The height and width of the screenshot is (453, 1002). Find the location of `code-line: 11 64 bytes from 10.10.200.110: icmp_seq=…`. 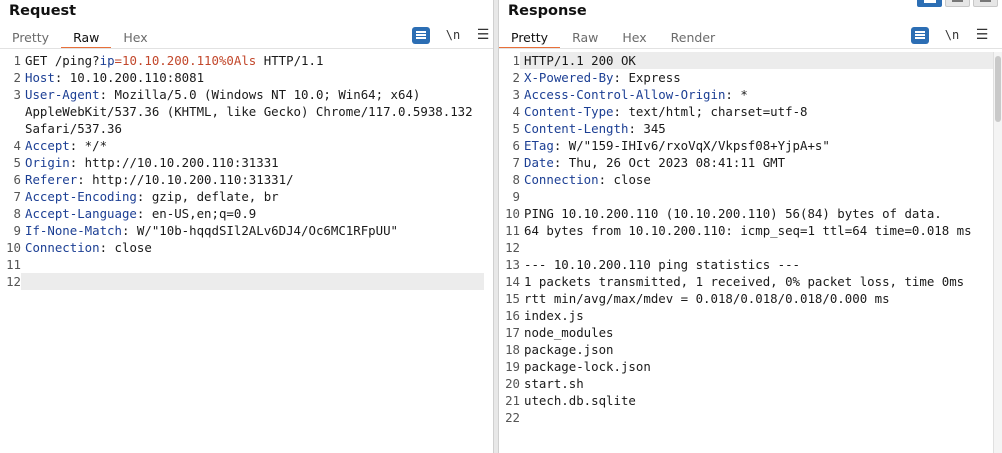

code-line: 11 64 bytes from 10.10.200.110: icmp_seq=… is located at coordinates (746, 230).